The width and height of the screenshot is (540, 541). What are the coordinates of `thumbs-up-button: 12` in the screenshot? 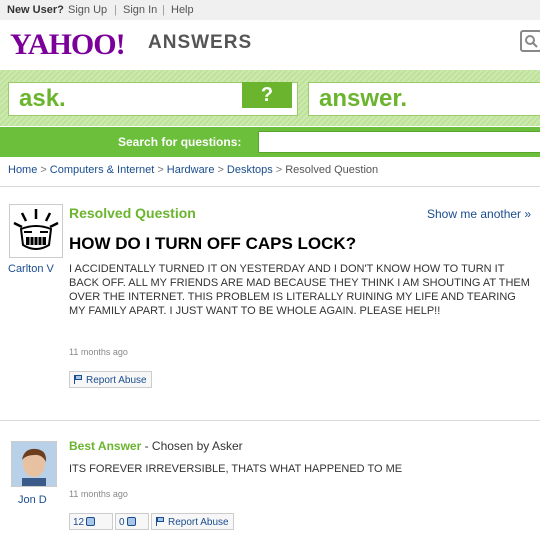 It's located at (91, 521).